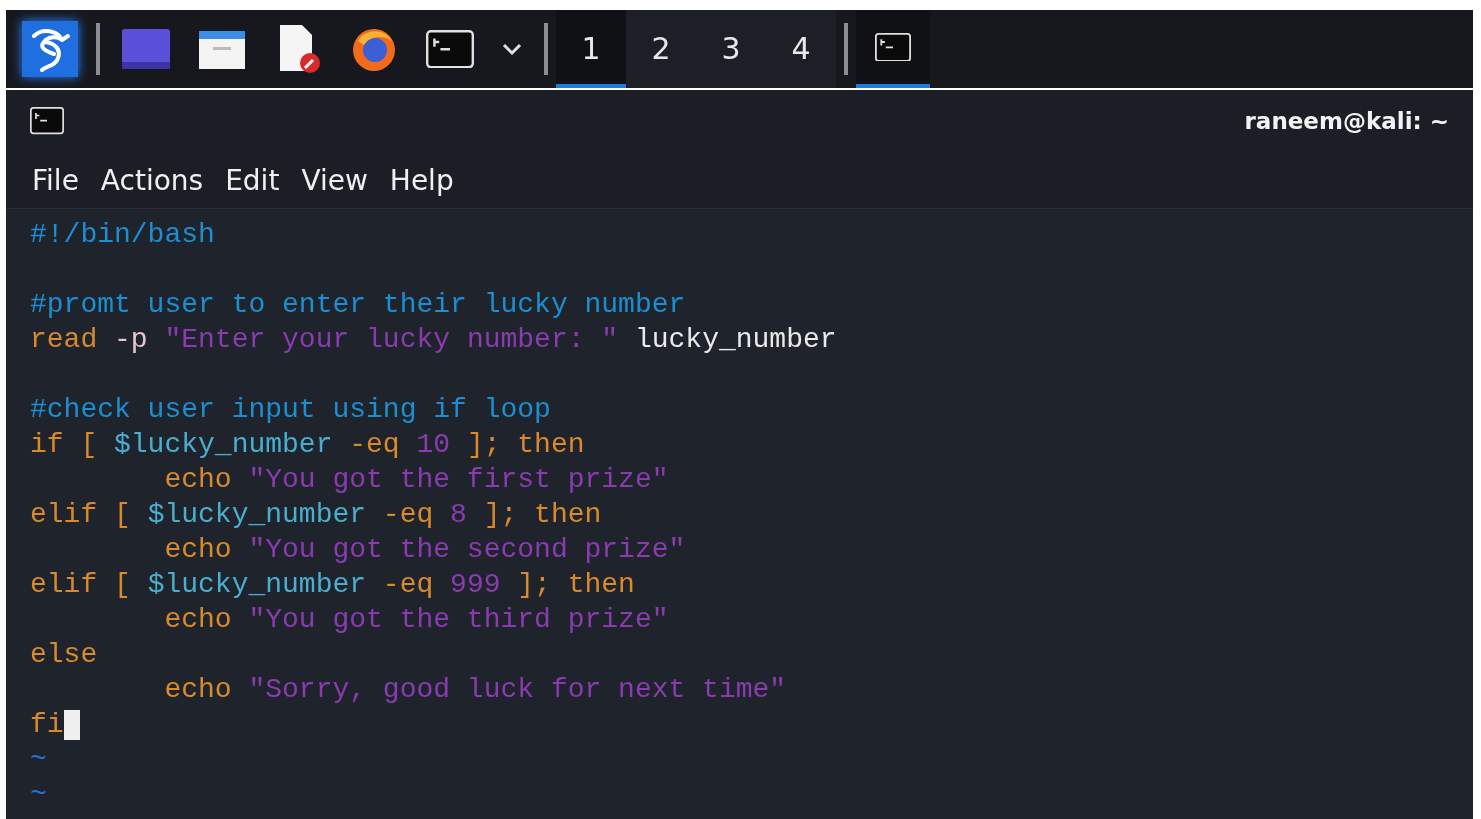  Describe the element at coordinates (458, 620) in the screenshot. I see `code-token: "You got the third prize"` at that location.